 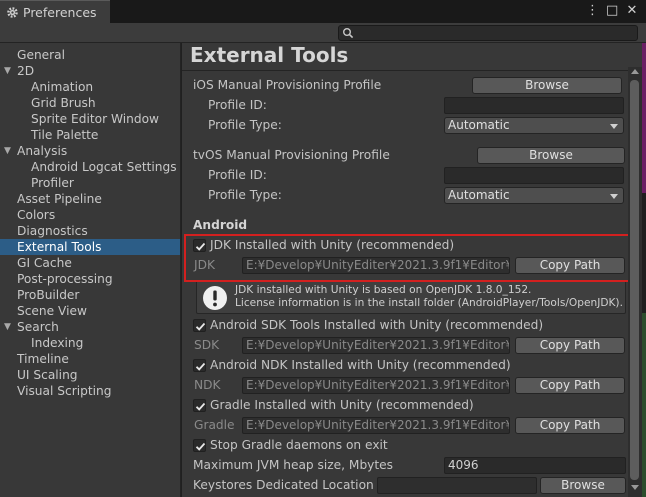 I want to click on scroll-down-arrow-icon, so click(x=635, y=487).